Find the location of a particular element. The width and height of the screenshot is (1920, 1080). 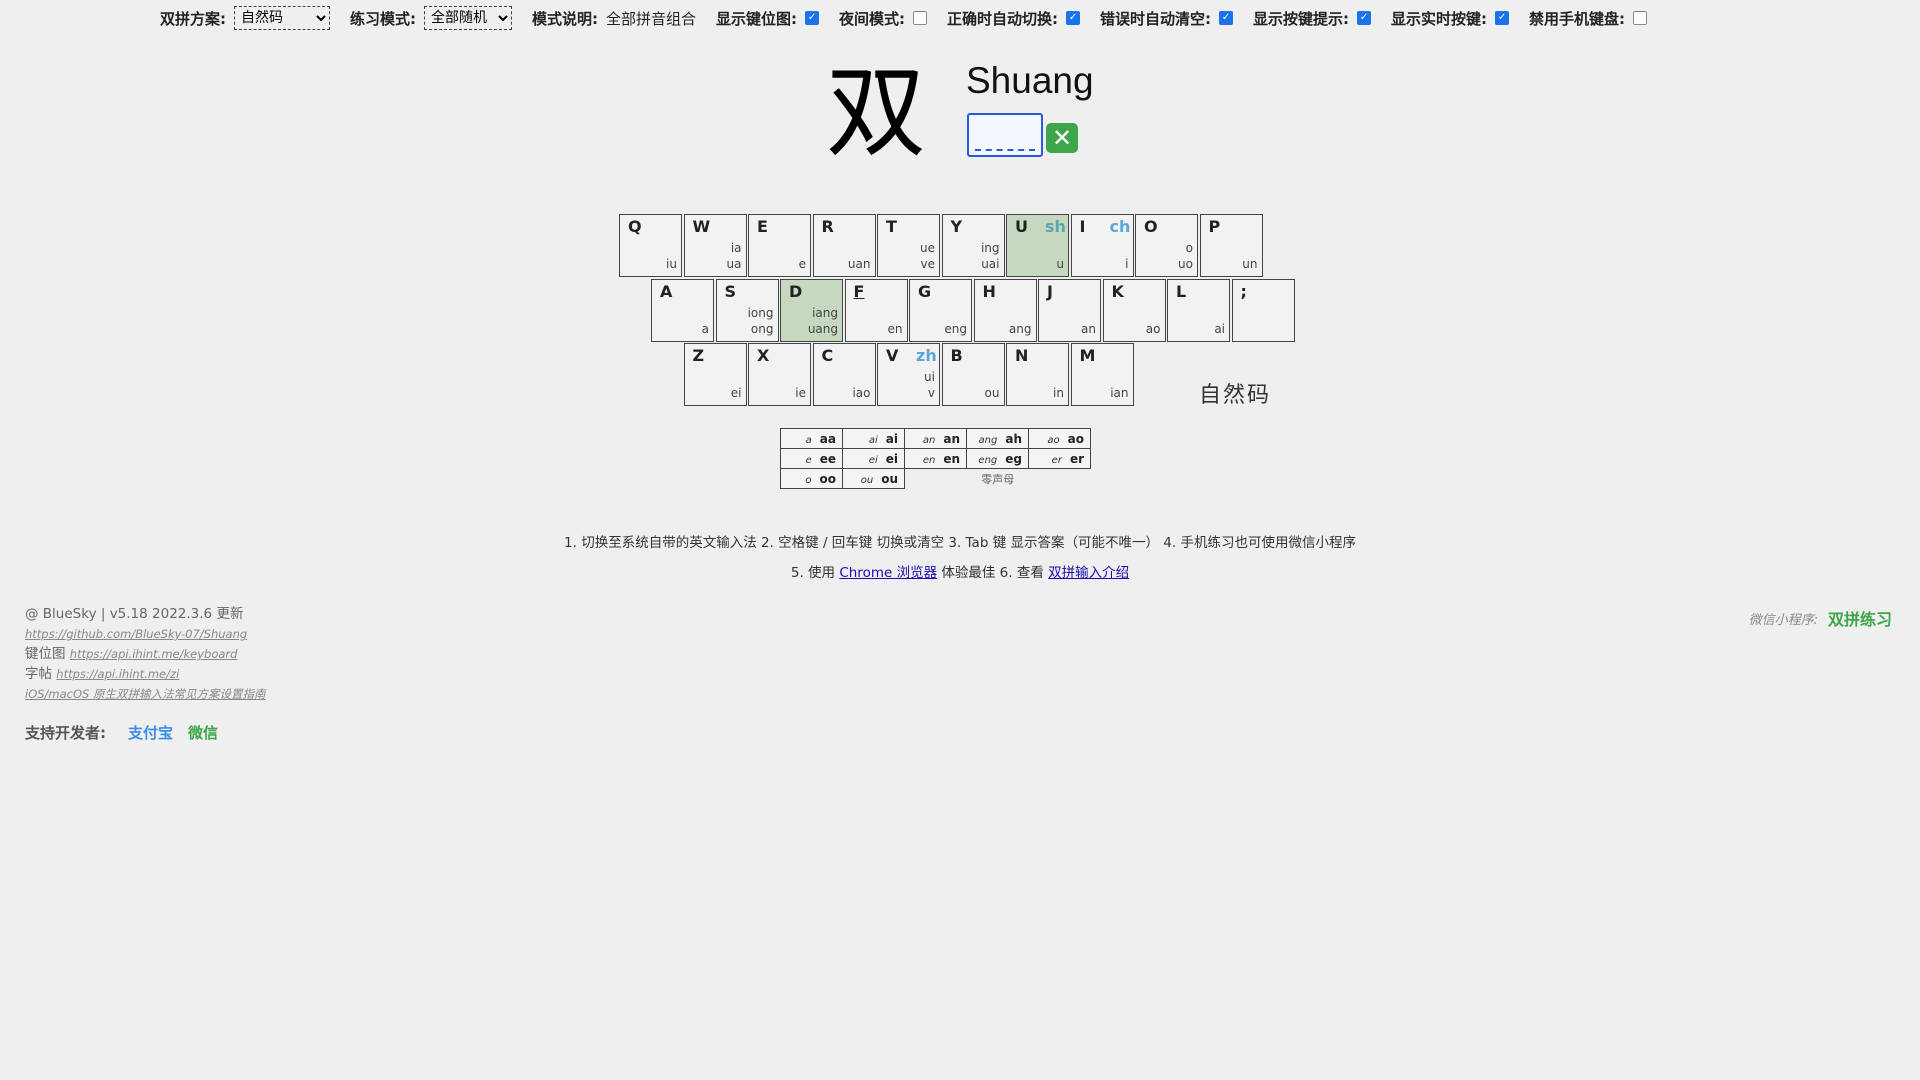

tips-line-2: 5. 使用 Chrome 浏览器 体验最佳 6. 查看 双拼输入介绍 is located at coordinates (960, 571).